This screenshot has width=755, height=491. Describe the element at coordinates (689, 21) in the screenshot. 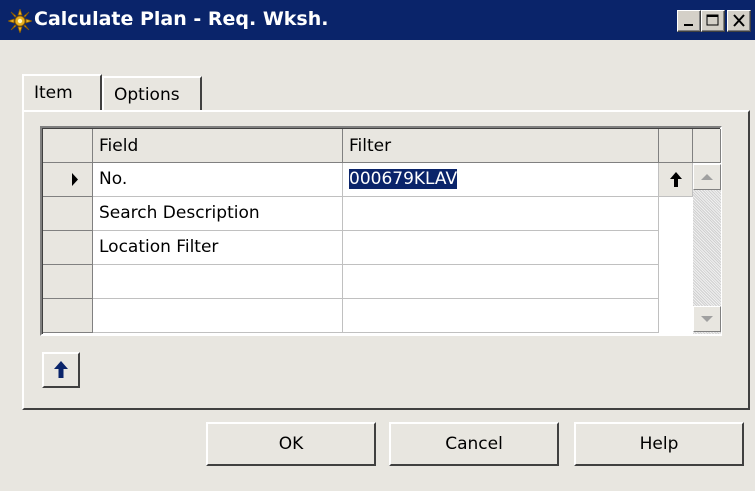

I see `minimize-button` at that location.